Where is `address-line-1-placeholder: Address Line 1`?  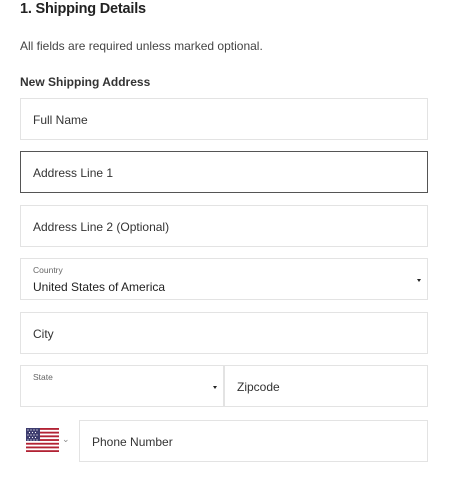
address-line-1-placeholder: Address Line 1 is located at coordinates (73, 173).